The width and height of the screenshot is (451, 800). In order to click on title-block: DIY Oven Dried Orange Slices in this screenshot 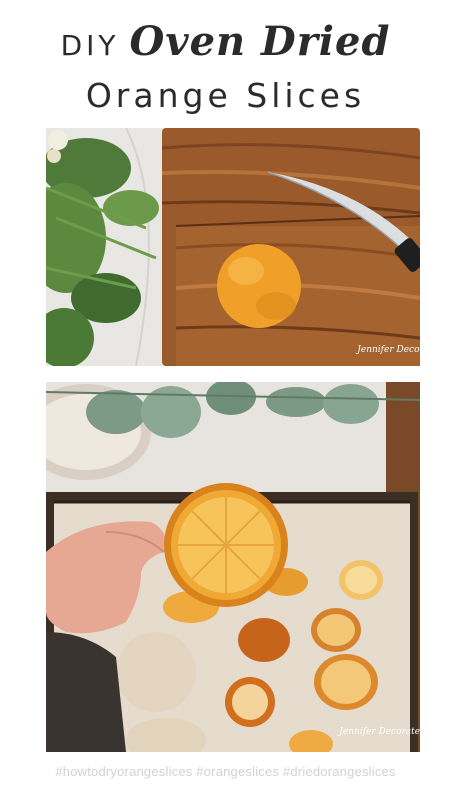, I will do `click(225, 65)`.